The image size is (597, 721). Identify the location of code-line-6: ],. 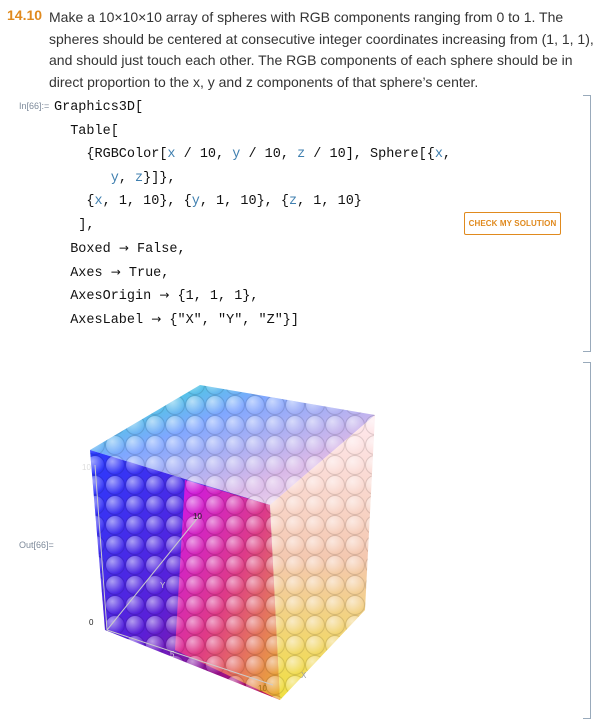
(252, 226).